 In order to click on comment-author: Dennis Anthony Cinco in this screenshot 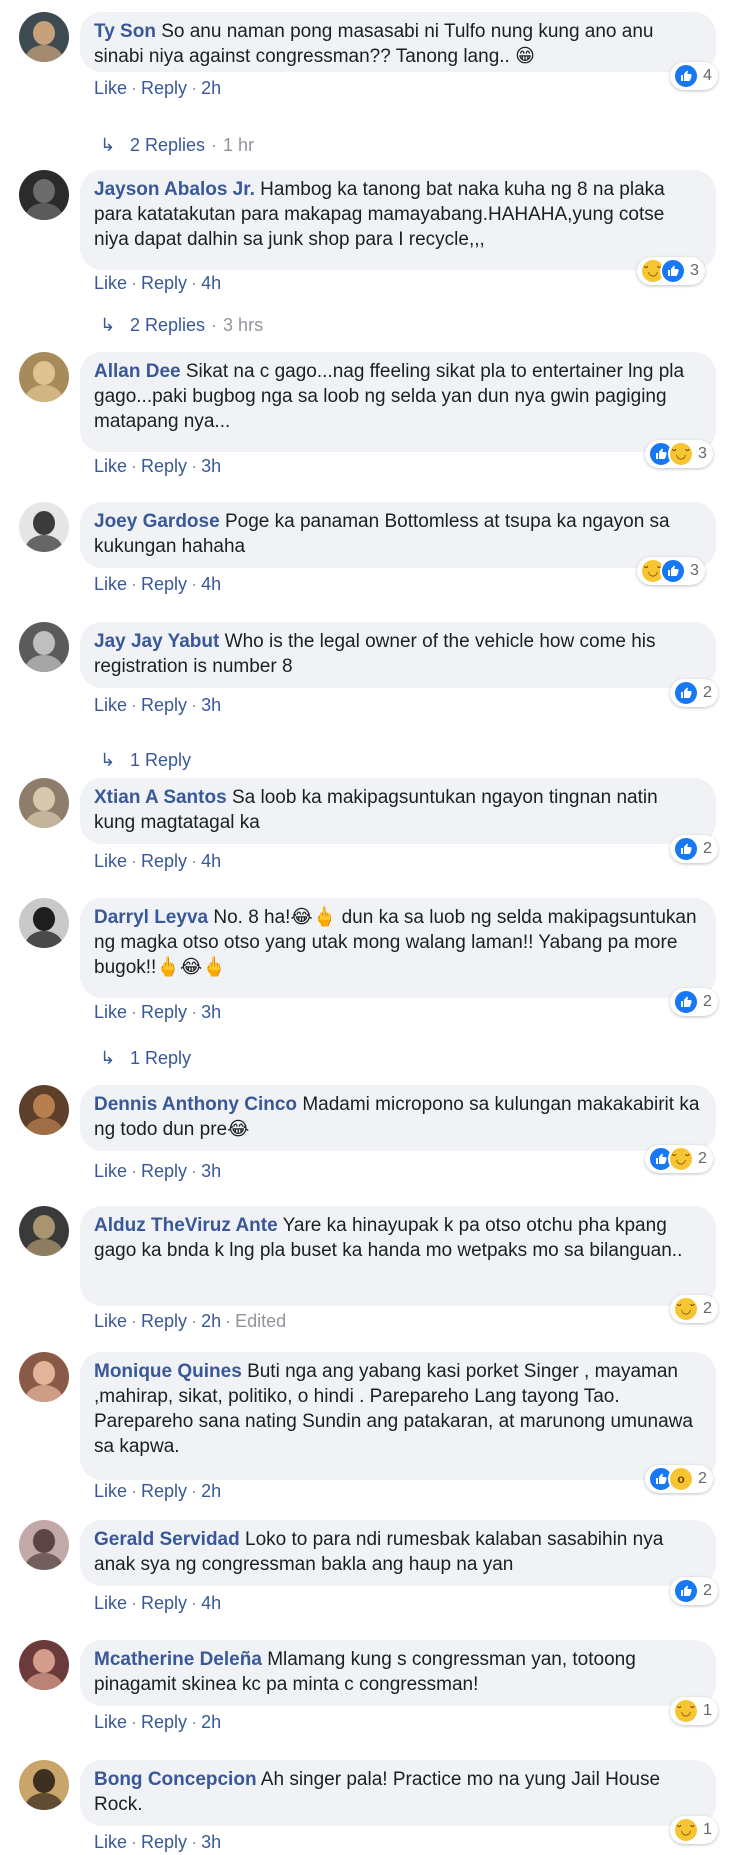, I will do `click(195, 1104)`.